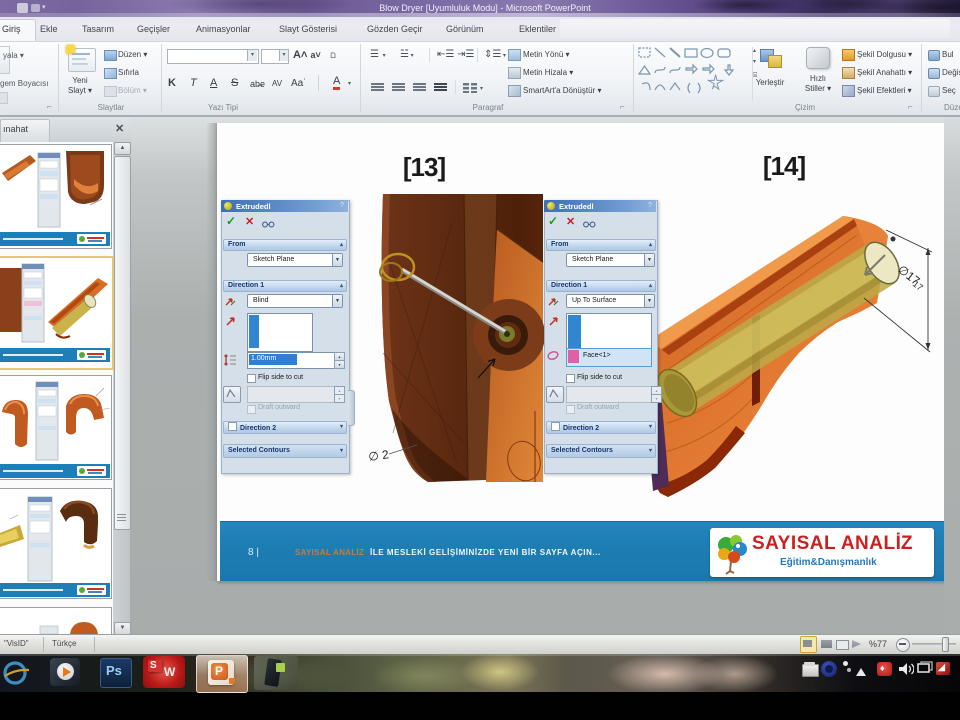 The width and height of the screenshot is (960, 720). I want to click on svg-text: ∅ 2, so click(378, 455).